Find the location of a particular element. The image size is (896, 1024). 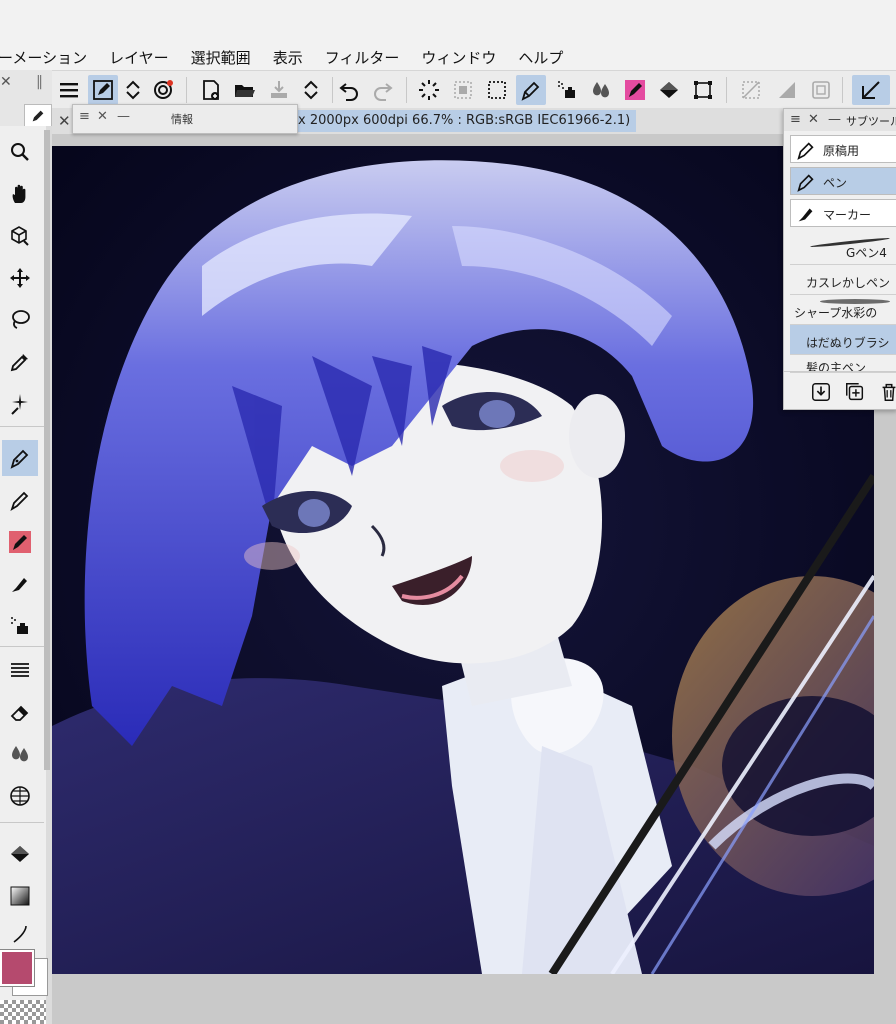

menu-selection: 選択範囲 is located at coordinates (221, 57).